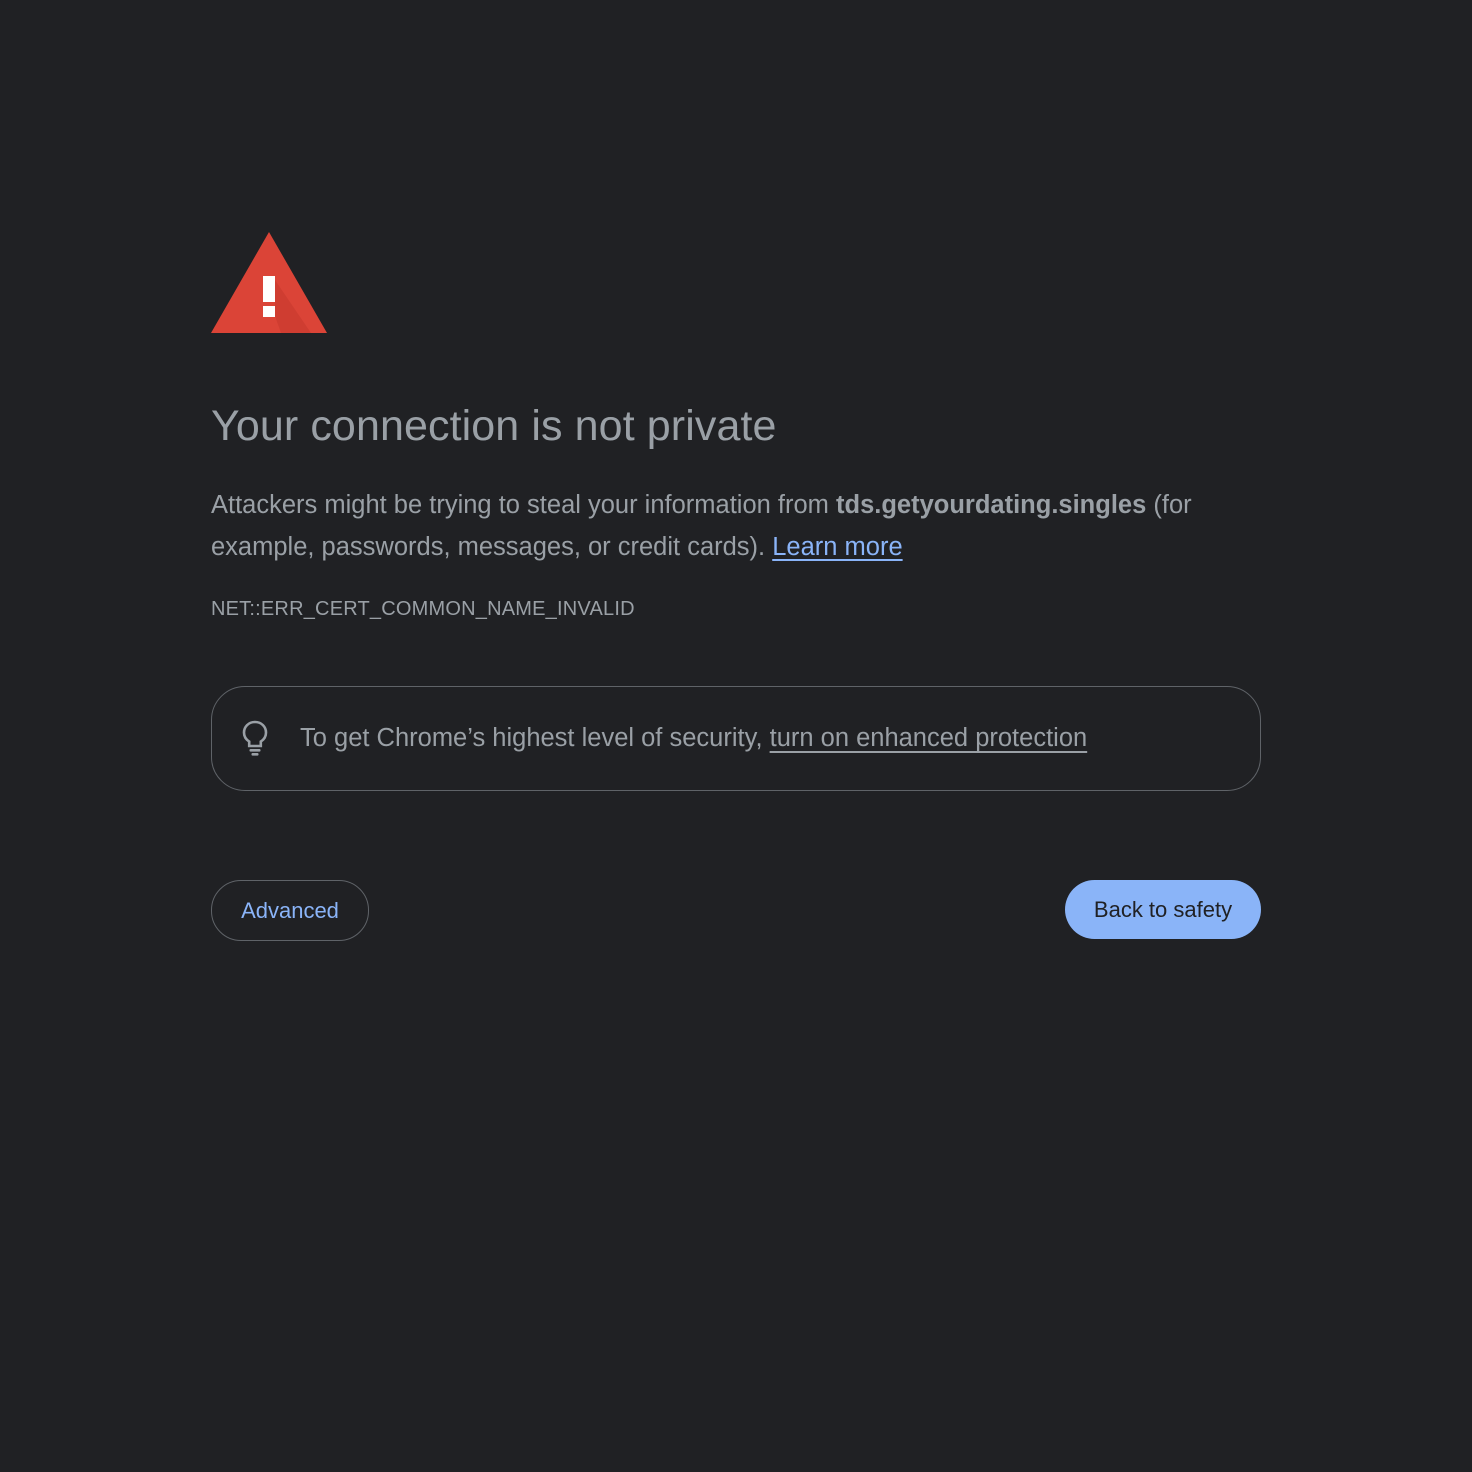 This screenshot has height=1472, width=1472. I want to click on enhanced-protection-link: turn on enhanced protection, so click(929, 738).